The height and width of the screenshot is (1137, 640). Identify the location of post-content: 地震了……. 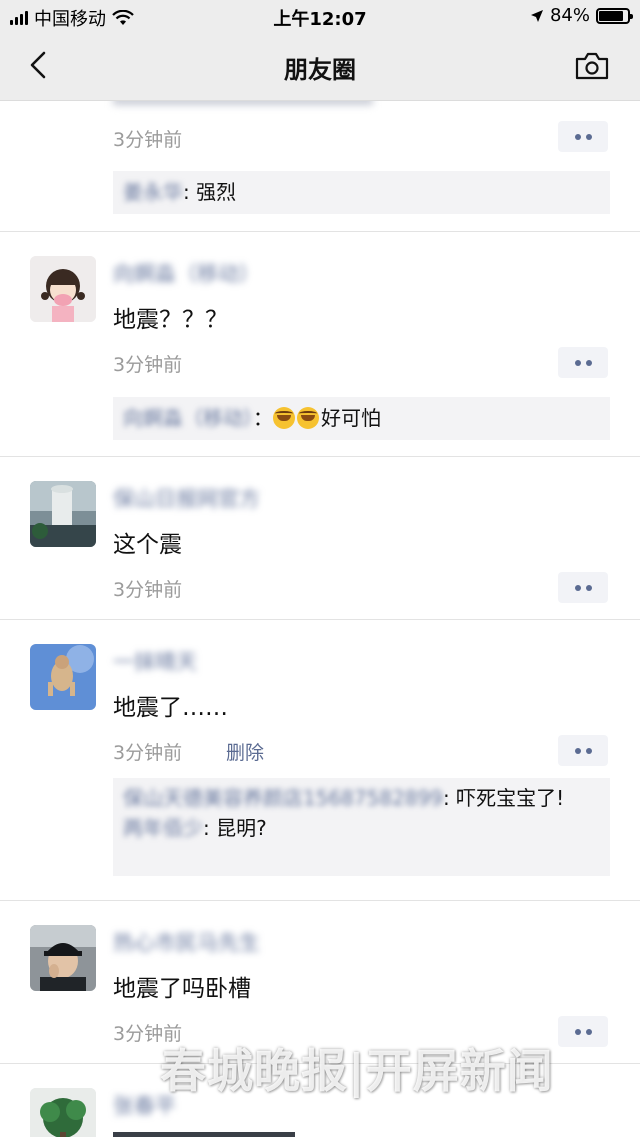
(170, 708).